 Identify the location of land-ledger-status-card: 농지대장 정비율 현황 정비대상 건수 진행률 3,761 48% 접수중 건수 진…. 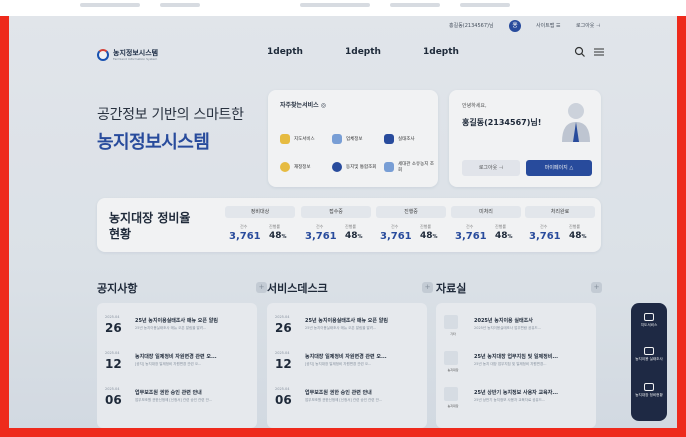
(349, 225).